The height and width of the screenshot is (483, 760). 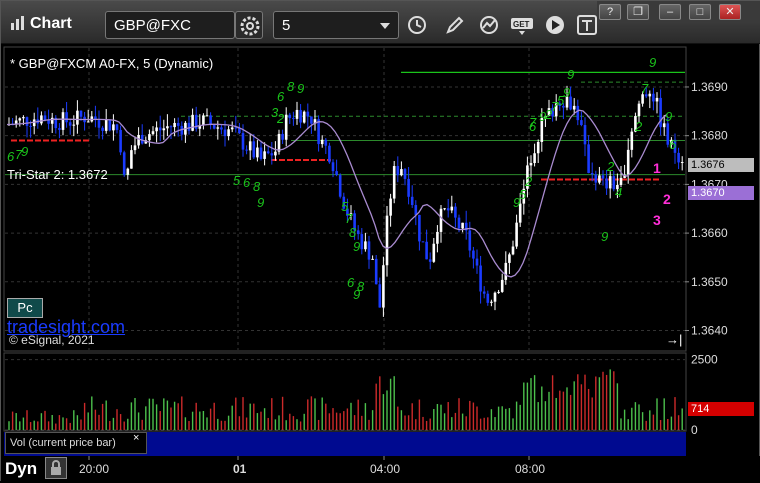 I want to click on pc-badge: Pc, so click(x=25, y=308).